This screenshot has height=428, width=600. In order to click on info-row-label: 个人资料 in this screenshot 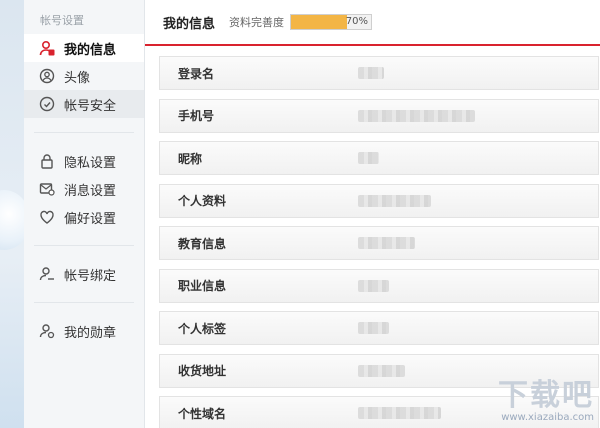, I will do `click(202, 201)`.